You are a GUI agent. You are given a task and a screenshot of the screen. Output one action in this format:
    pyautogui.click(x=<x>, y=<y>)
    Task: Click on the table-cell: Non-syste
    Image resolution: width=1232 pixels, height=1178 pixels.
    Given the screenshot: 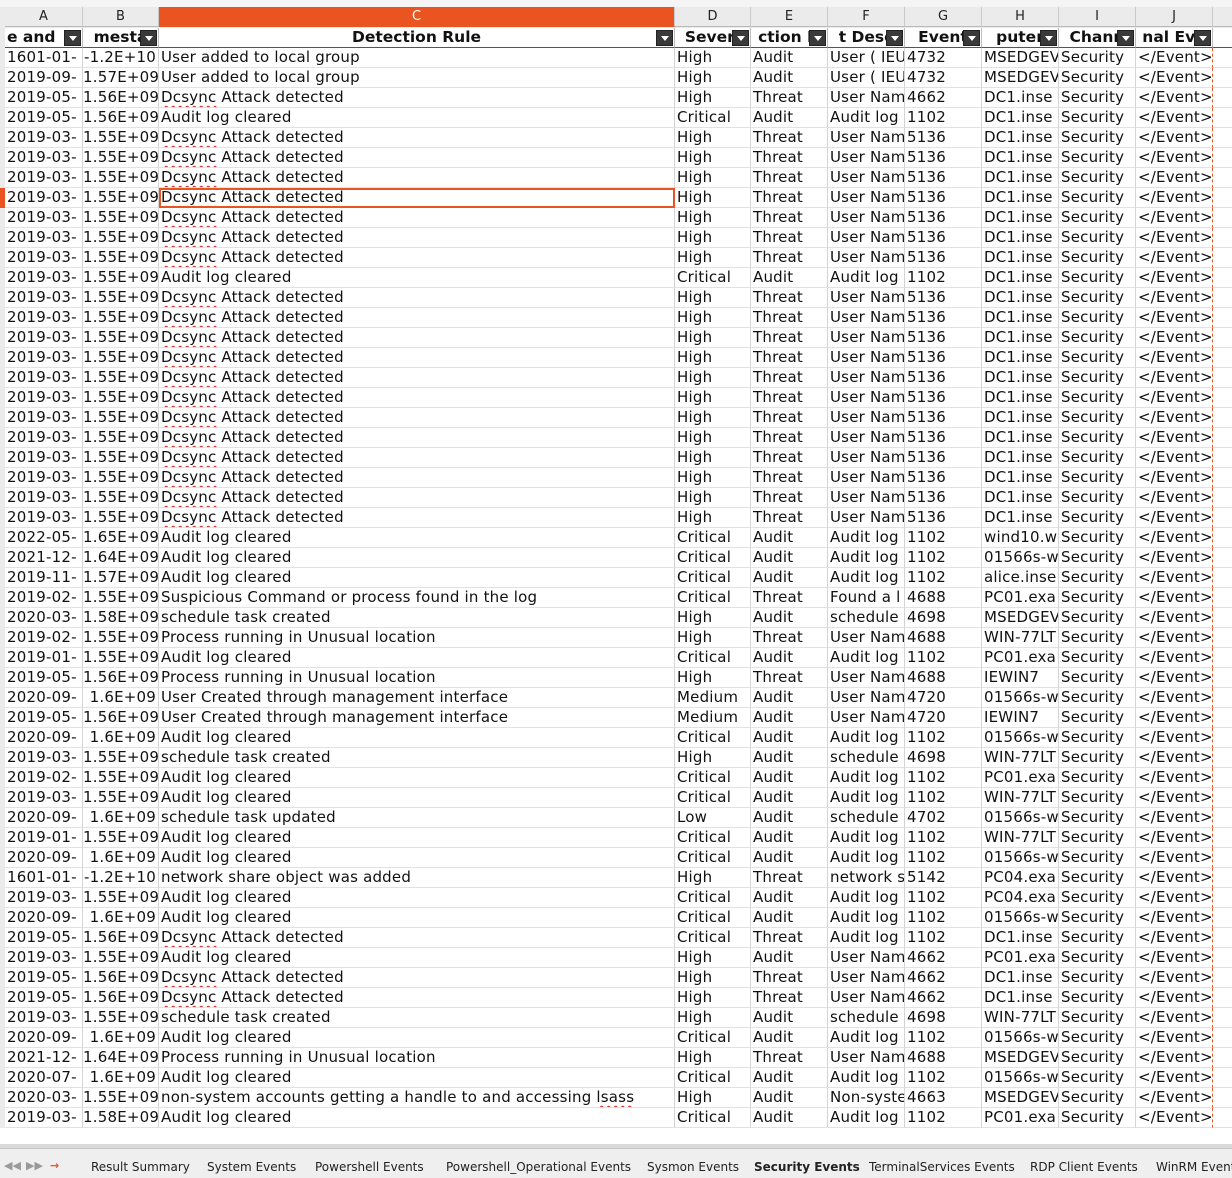 What is the action you would take?
    pyautogui.click(x=866, y=1098)
    